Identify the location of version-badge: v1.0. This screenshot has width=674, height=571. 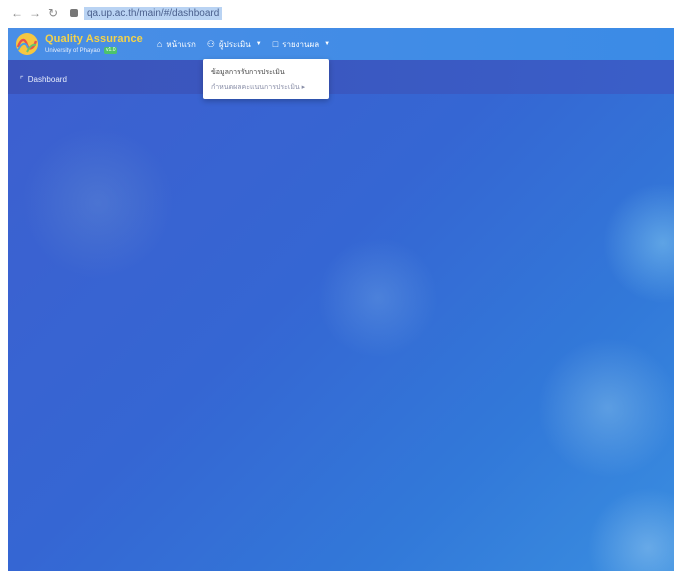
(111, 50).